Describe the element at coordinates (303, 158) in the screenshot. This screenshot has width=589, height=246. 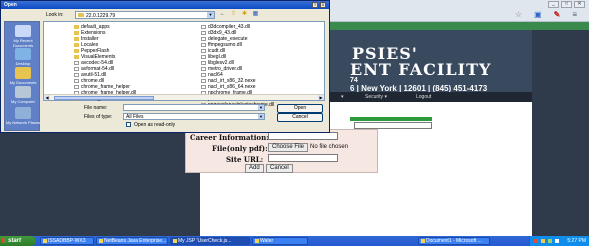
I see `site-url-input` at that location.